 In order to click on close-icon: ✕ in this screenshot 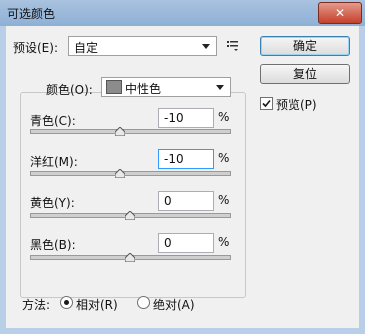, I will do `click(340, 13)`.